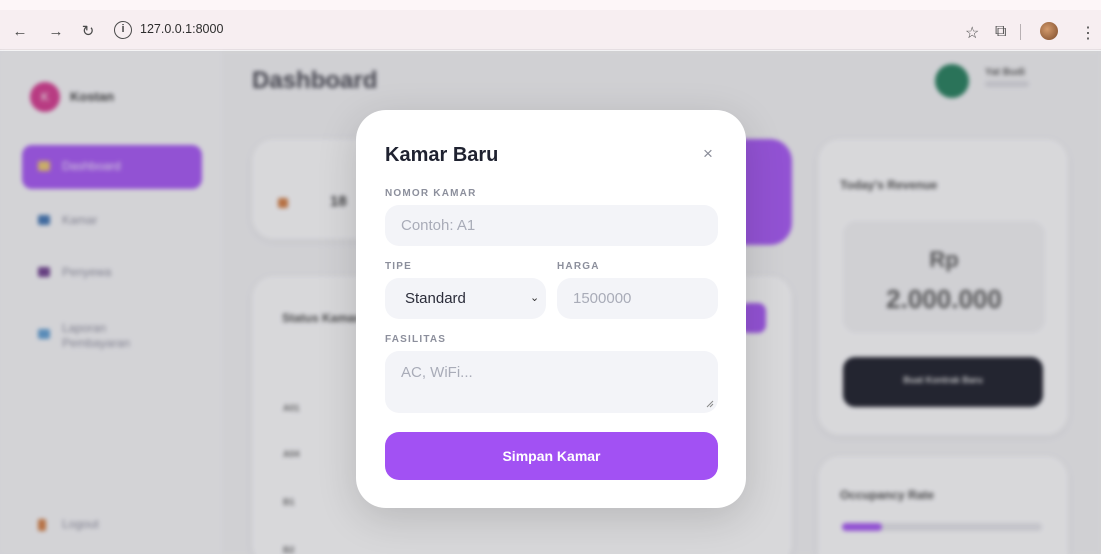  What do you see at coordinates (399, 266) in the screenshot?
I see `type-label: TIPE` at bounding box center [399, 266].